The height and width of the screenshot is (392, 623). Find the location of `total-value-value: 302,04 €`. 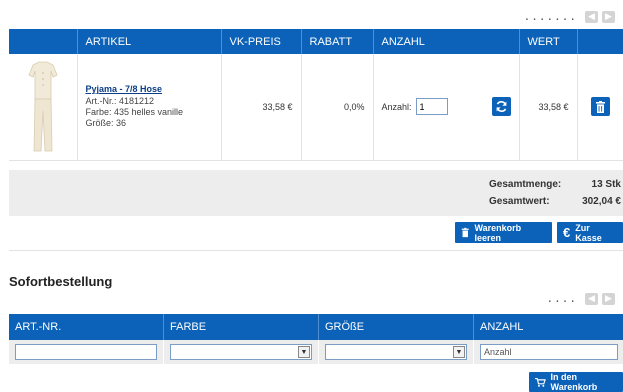

total-value-value: 302,04 € is located at coordinates (601, 201).